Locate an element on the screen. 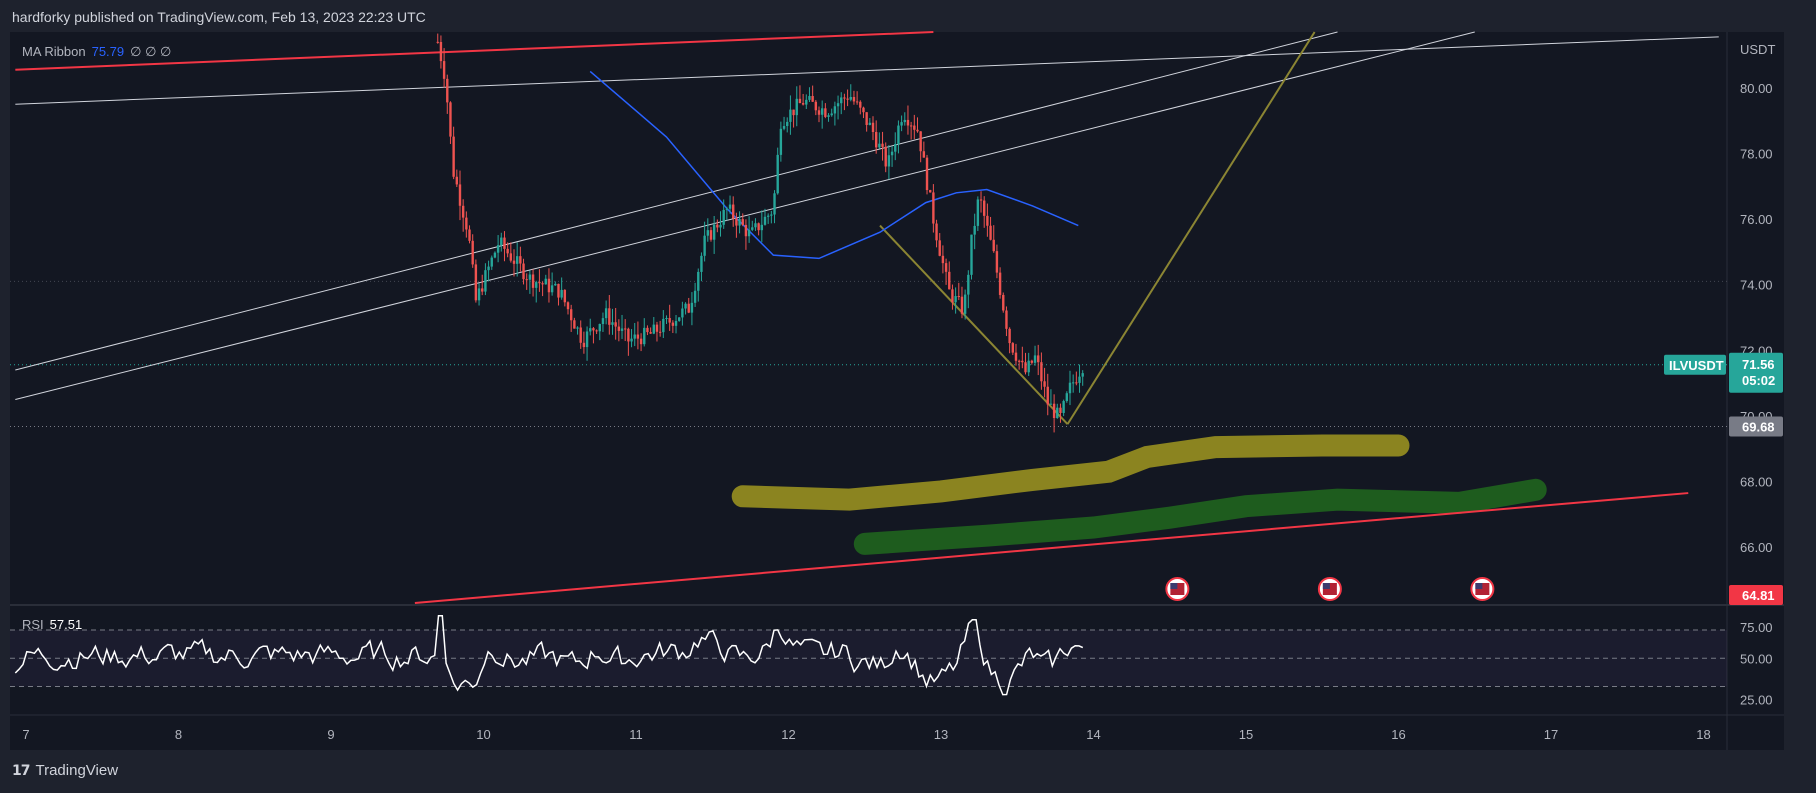 This screenshot has height=793, width=1816. rsi-axis-tick: 75.00 is located at coordinates (1756, 627).